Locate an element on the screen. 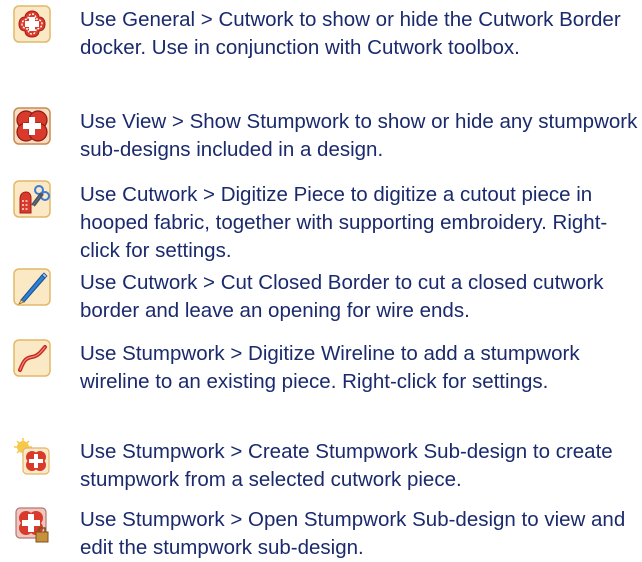 This screenshot has width=642, height=562. cut-closed-border-icon is located at coordinates (32, 287).